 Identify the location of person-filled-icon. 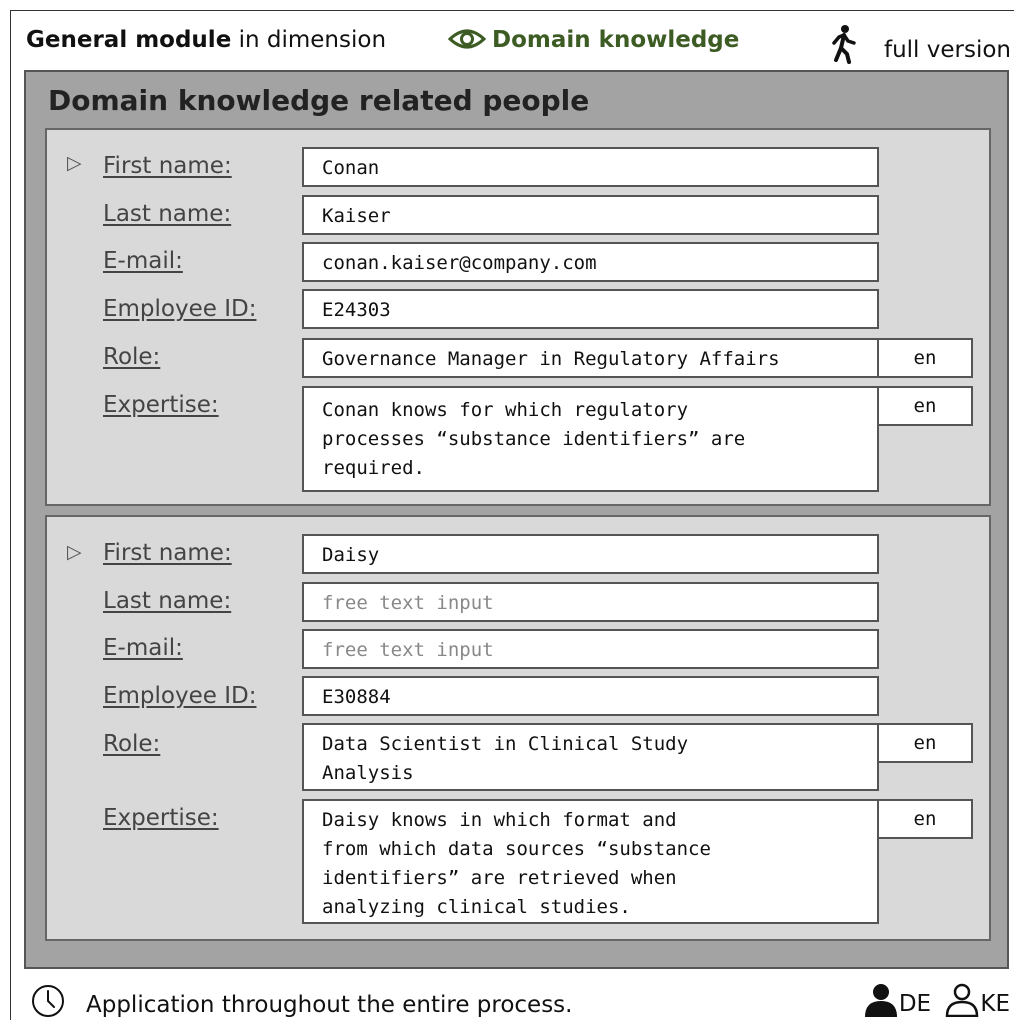
(880, 1000).